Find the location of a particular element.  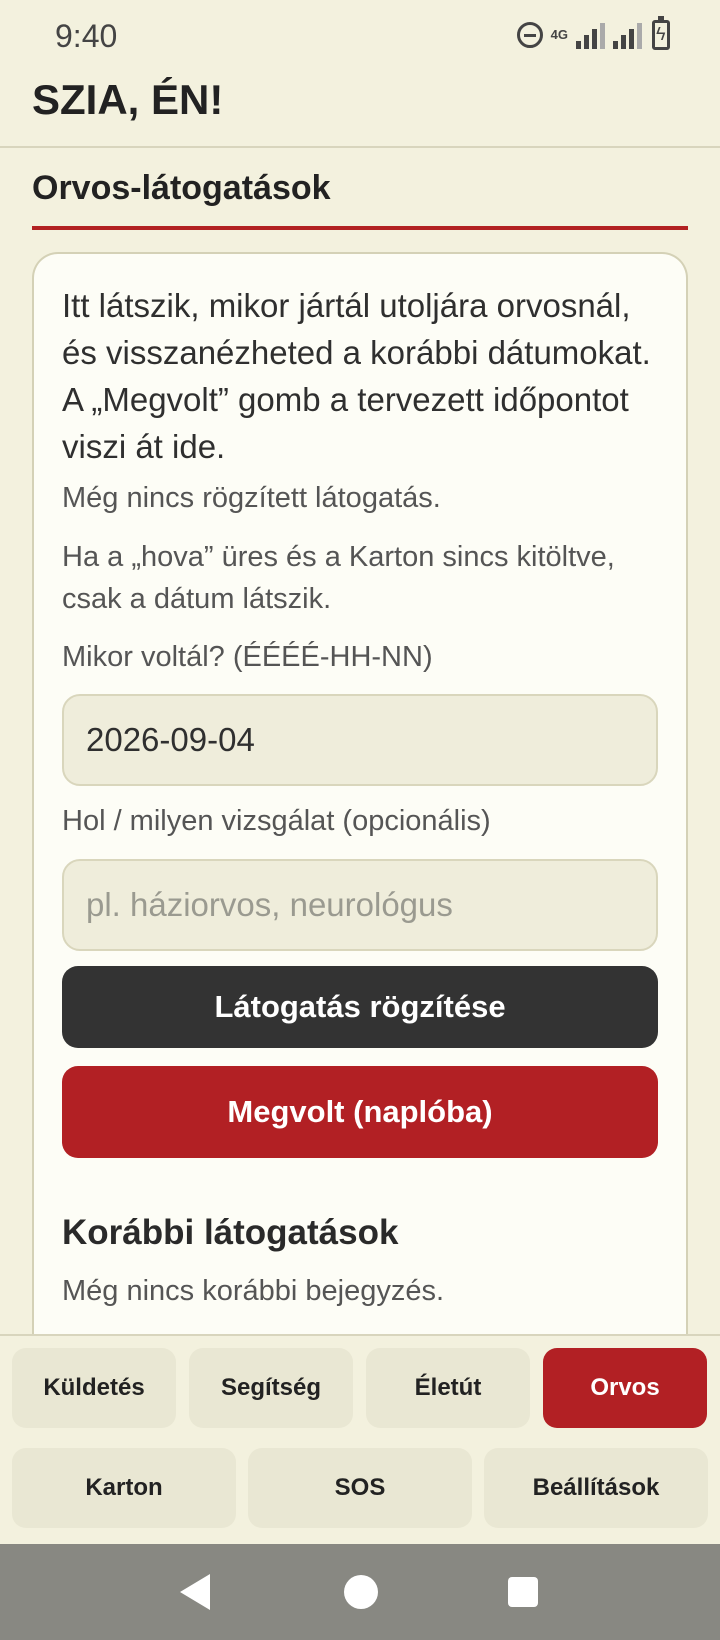

place-label: Hol / milyen vizsgálat (opcionális) is located at coordinates (276, 821).